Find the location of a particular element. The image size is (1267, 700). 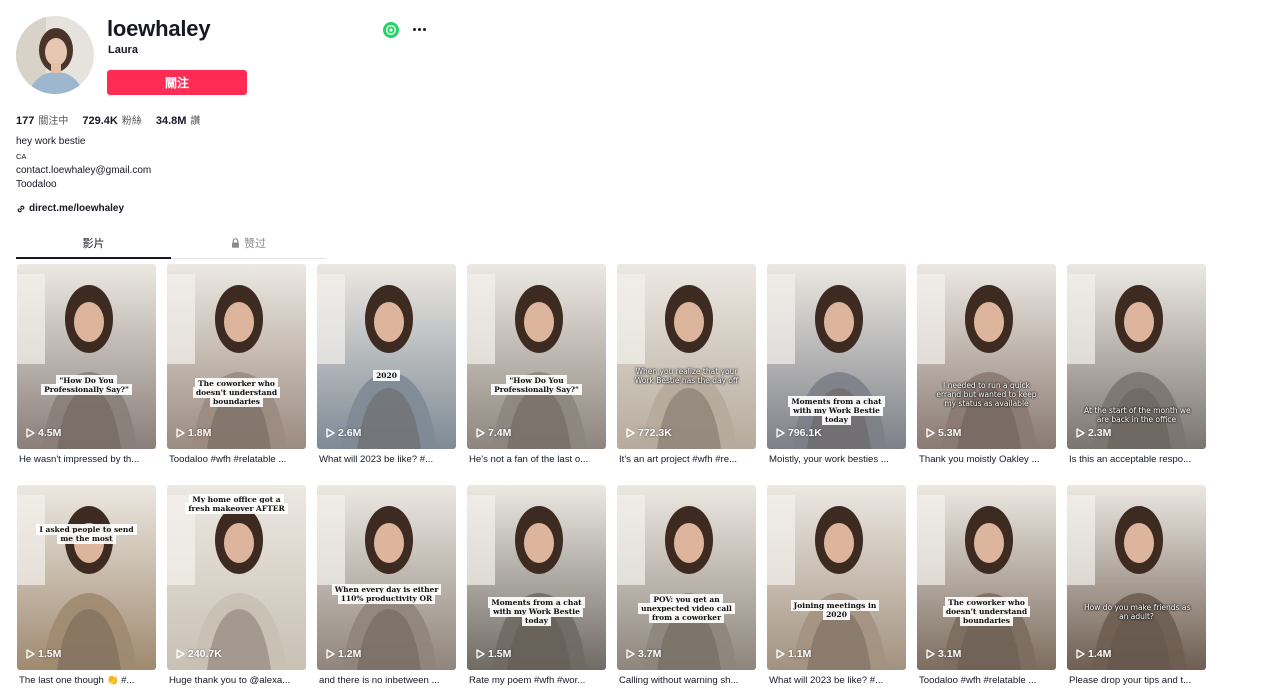

video-overlay-text: Joining meetings in 2020 is located at coordinates (836, 610).